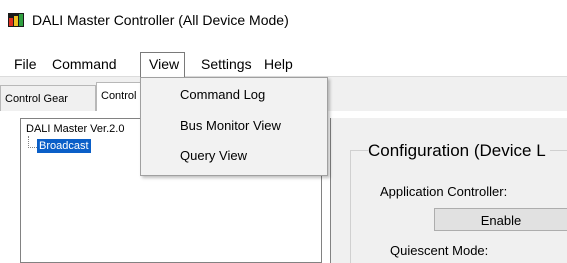 Image resolution: width=567 pixels, height=263 pixels. I want to click on config-group-title: Configuration (Device L, so click(459, 151).